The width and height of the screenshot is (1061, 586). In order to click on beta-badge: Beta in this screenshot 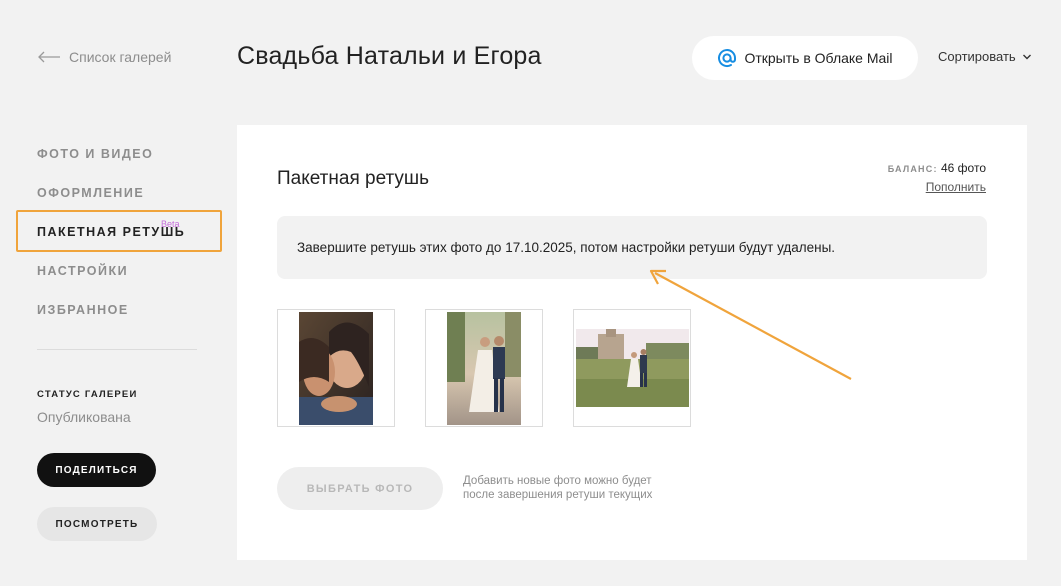, I will do `click(170, 224)`.